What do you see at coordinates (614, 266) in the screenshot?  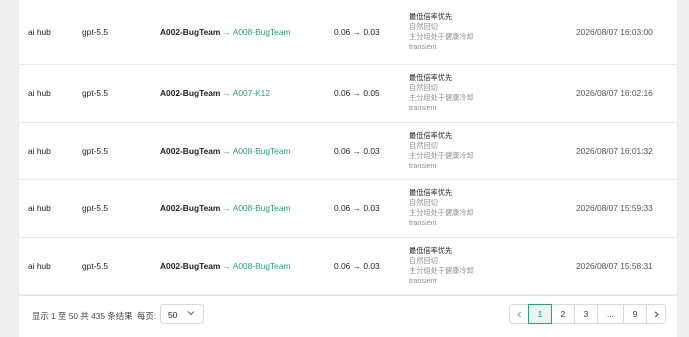 I see `time-cell: 2026/08/07 15:58:31` at bounding box center [614, 266].